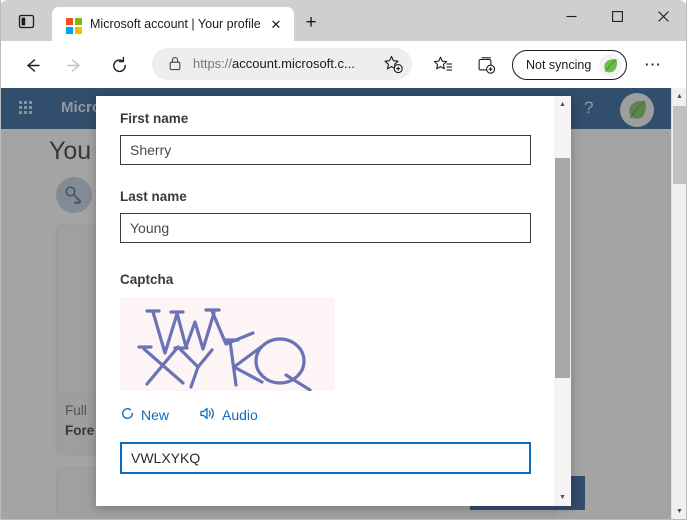 Image resolution: width=687 pixels, height=520 pixels. I want to click on captcha-audio-button: Audio, so click(228, 415).